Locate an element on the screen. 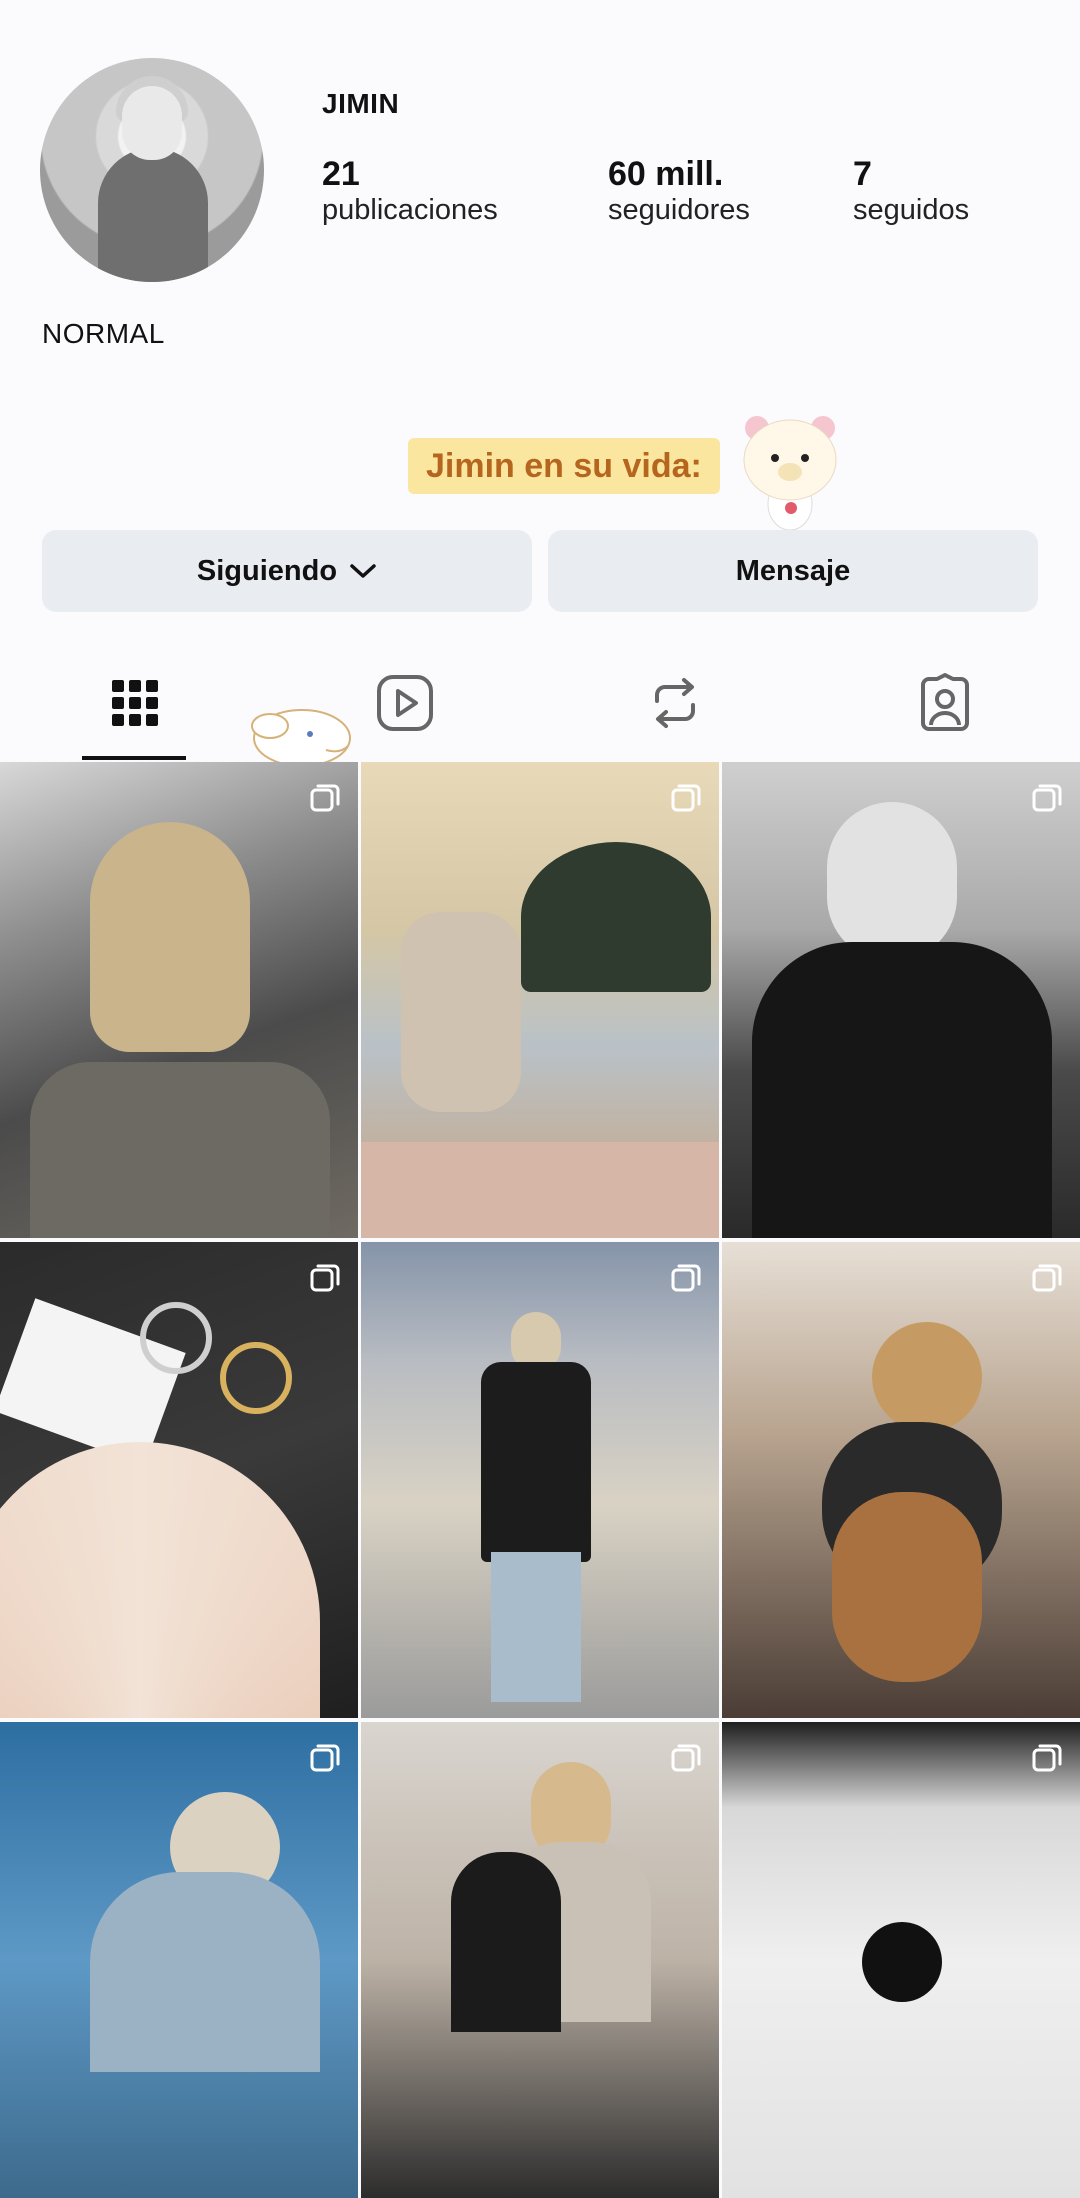 The width and height of the screenshot is (1080, 2198). stat-posts: 21 publicaciones is located at coordinates (410, 191).